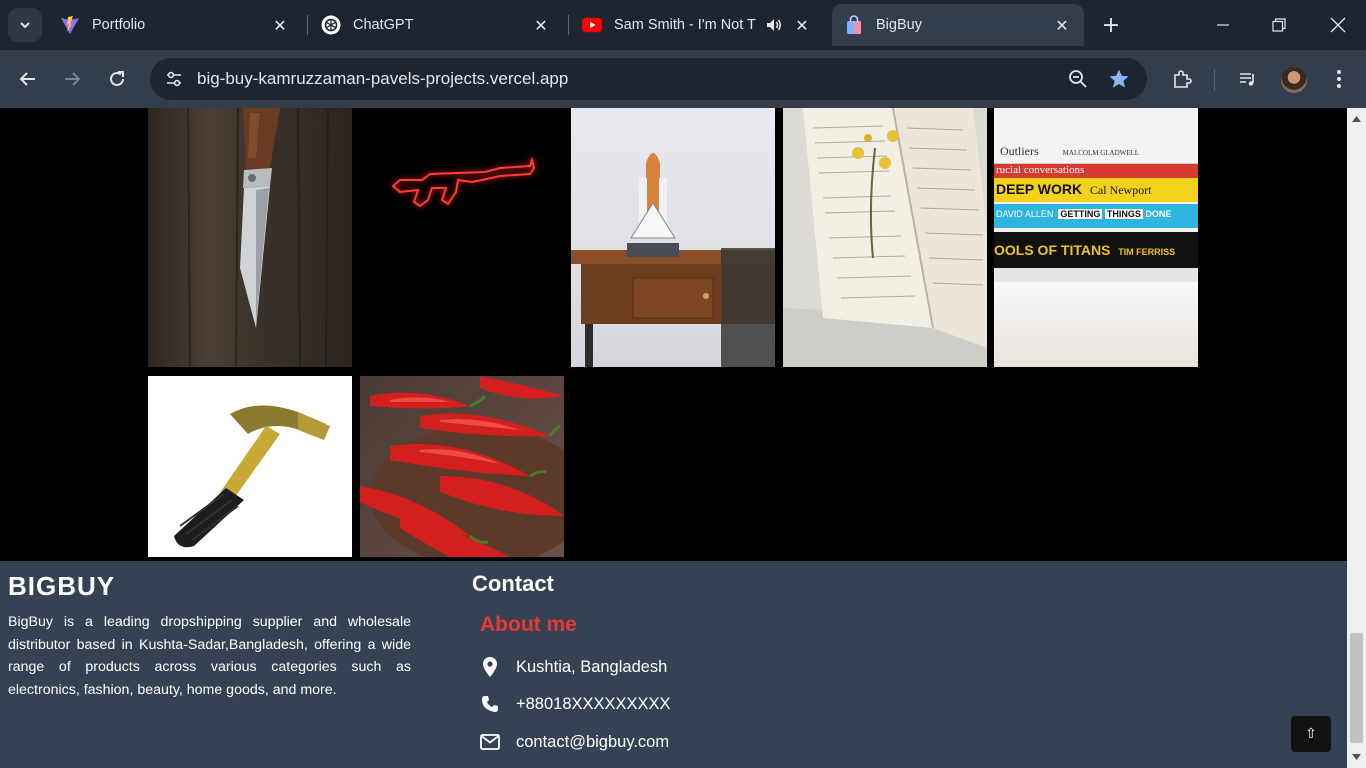 The image size is (1366, 768). What do you see at coordinates (462, 466) in the screenshot?
I see `product-chili-image` at bounding box center [462, 466].